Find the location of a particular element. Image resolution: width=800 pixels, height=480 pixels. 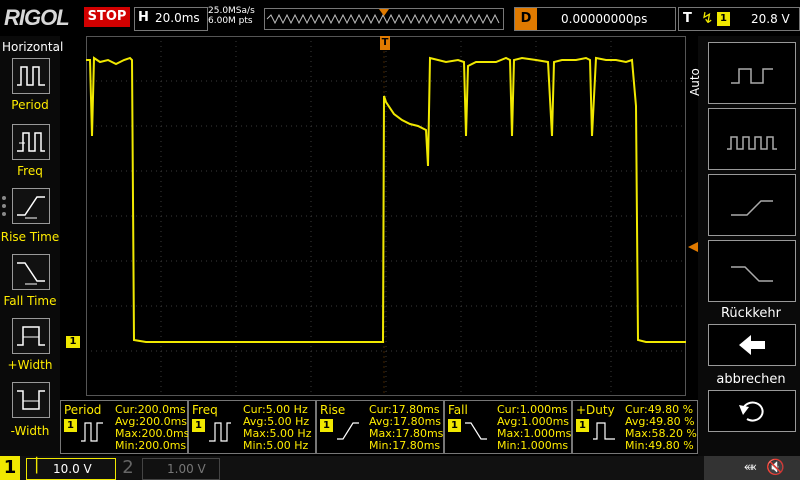

rise-time-button is located at coordinates (31, 206).